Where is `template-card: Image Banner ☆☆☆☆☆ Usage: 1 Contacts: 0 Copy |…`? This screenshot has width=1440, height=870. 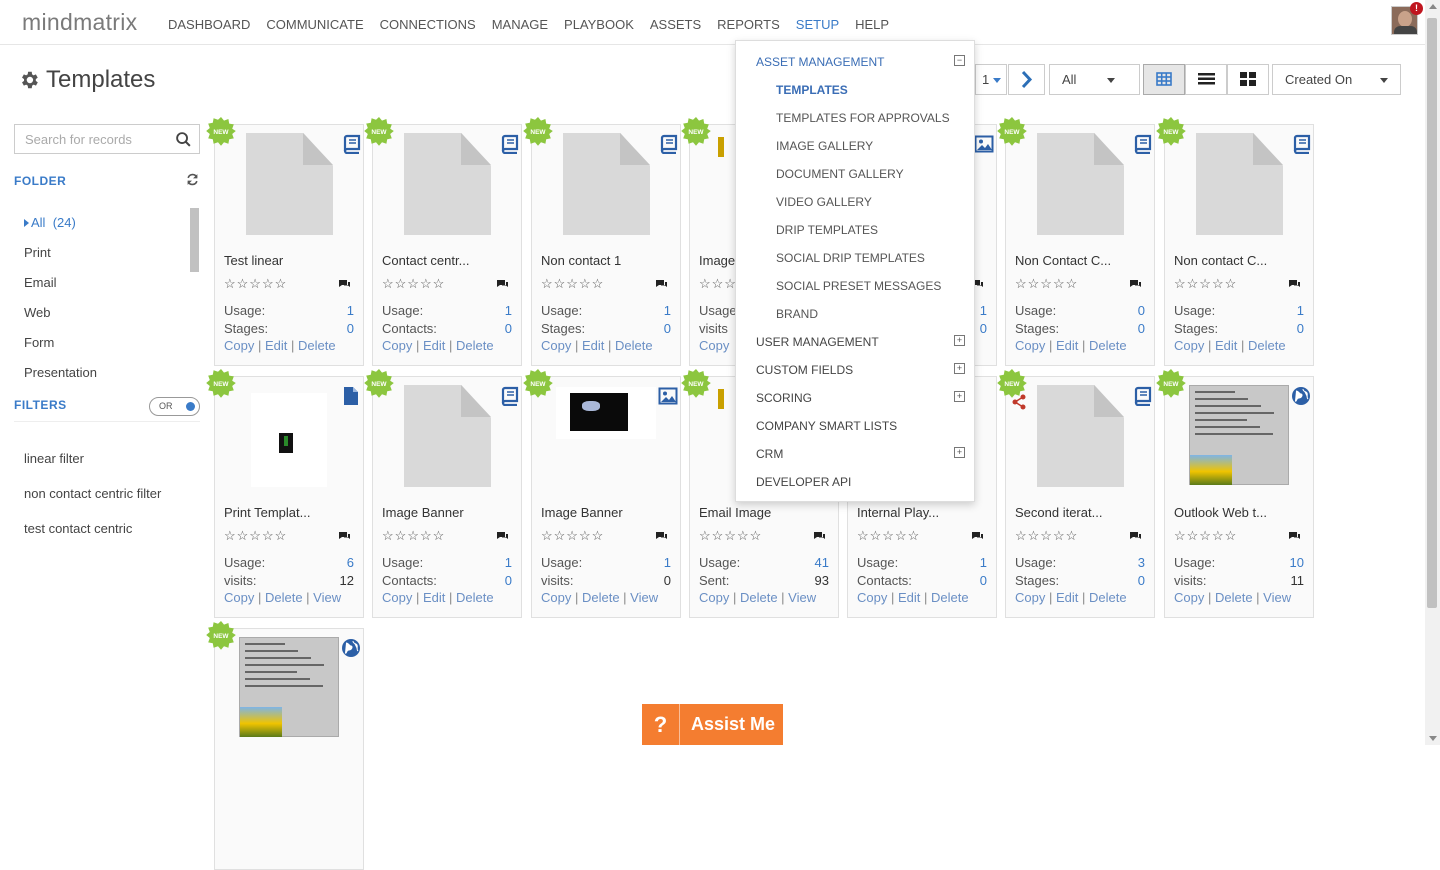
template-card: Image Banner ☆☆☆☆☆ Usage: 1 Contacts: 0 Copy |… is located at coordinates (447, 497).